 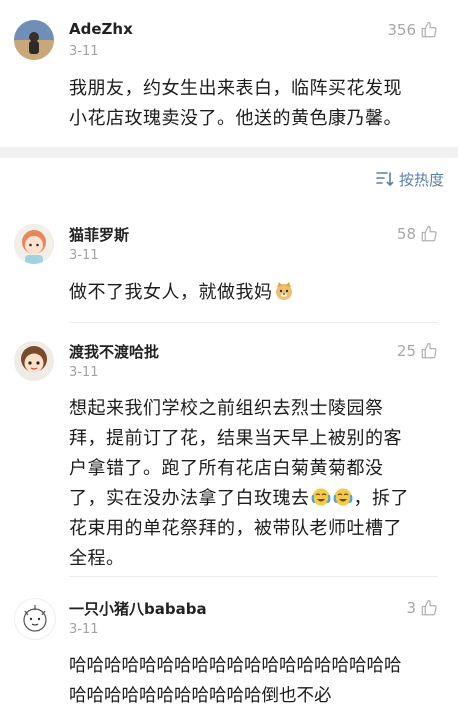 What do you see at coordinates (417, 234) in the screenshot?
I see `like-button: 58` at bounding box center [417, 234].